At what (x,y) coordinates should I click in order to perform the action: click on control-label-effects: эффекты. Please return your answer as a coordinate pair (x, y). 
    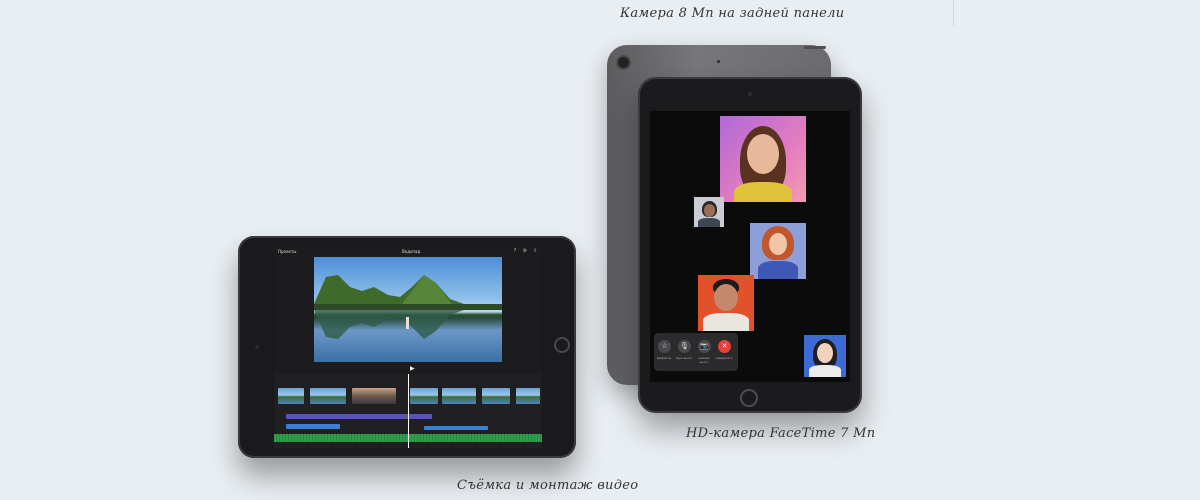
    Looking at the image, I should click on (664, 358).